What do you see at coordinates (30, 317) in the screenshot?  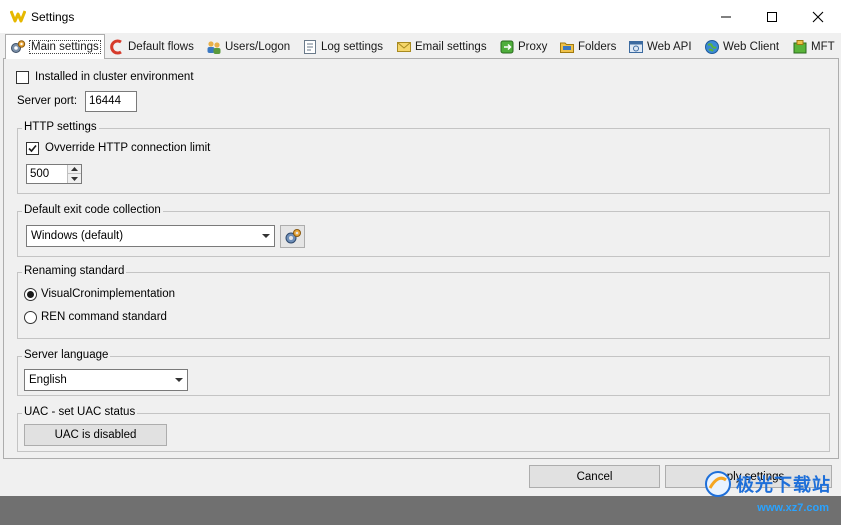 I see `radio-ren-command-standard` at bounding box center [30, 317].